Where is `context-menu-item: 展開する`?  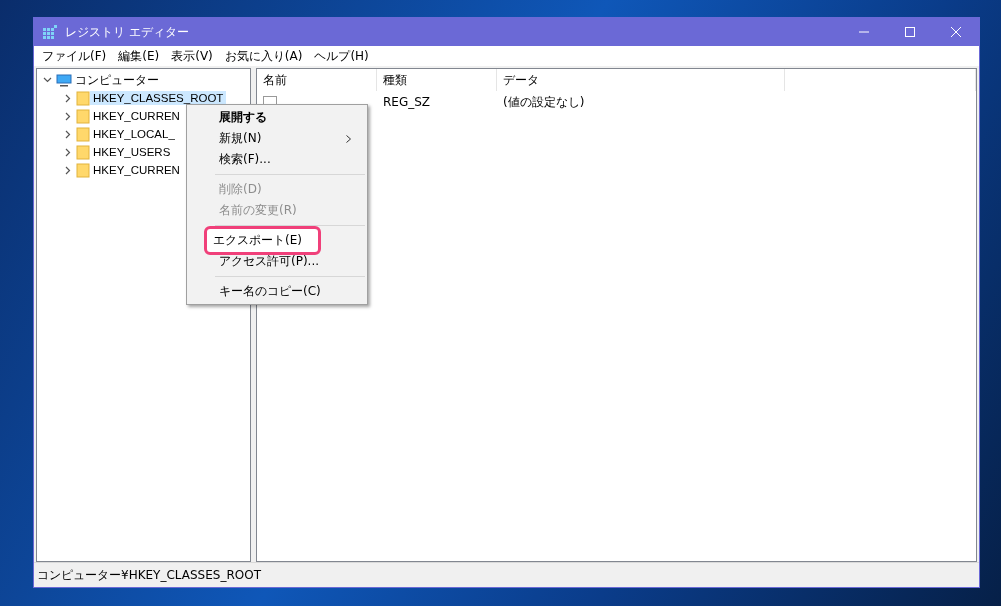 context-menu-item: 展開する is located at coordinates (277, 117).